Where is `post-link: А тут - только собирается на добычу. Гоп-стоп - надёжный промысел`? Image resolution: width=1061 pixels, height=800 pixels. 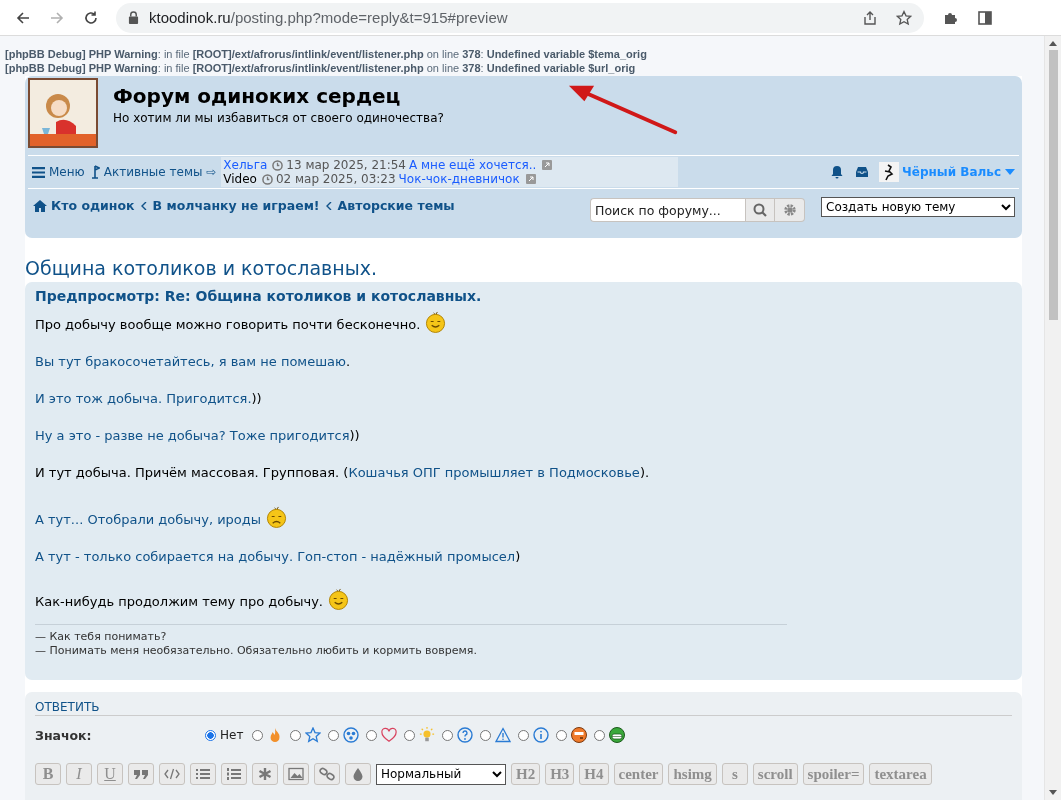
post-link: А тут - только собирается на добычу. Гоп-стоп - надёжный промысел is located at coordinates (275, 556).